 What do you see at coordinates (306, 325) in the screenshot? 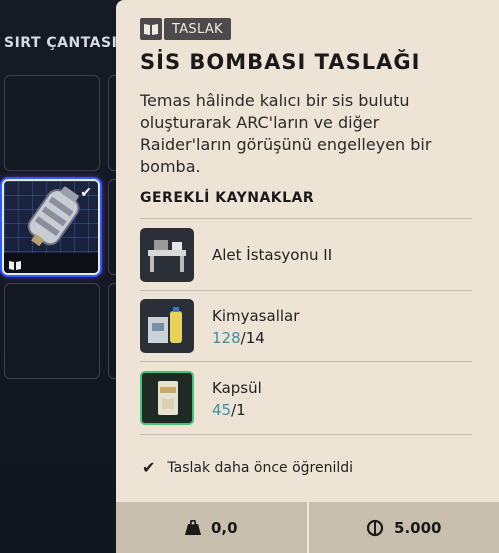
I see `resource-row: Kimyasallar 128/14` at bounding box center [306, 325].